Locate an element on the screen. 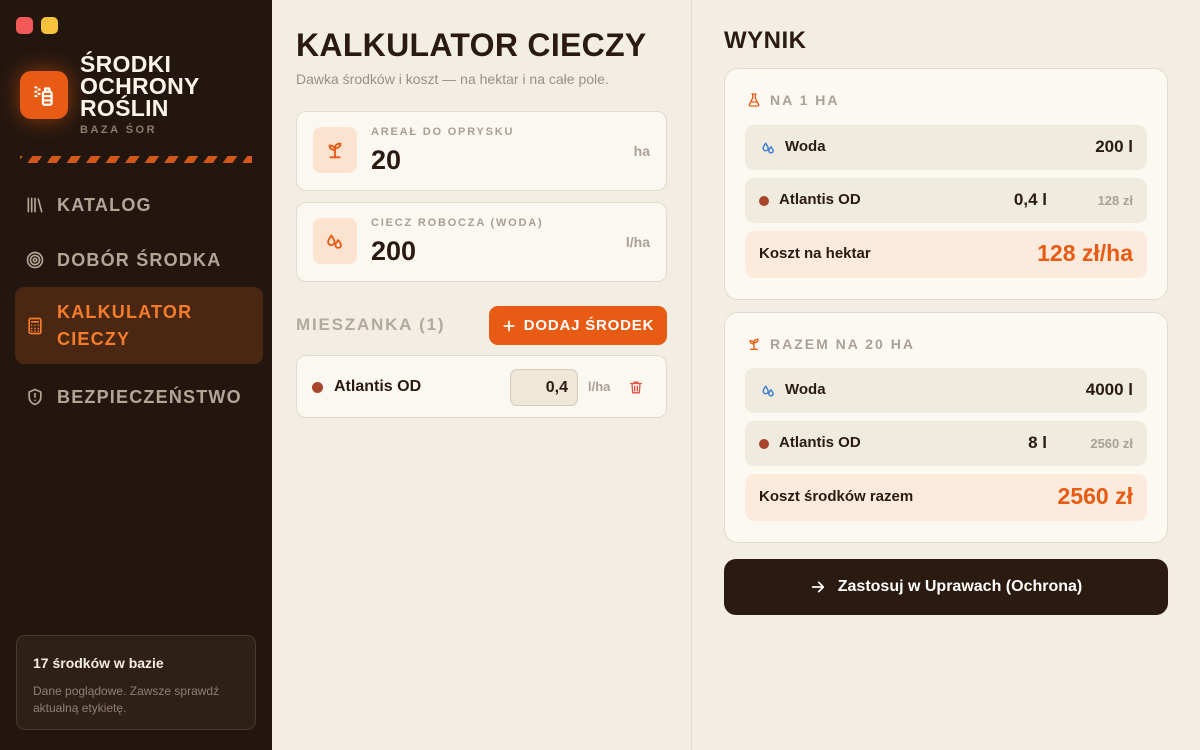  area-unit: ha is located at coordinates (641, 151).